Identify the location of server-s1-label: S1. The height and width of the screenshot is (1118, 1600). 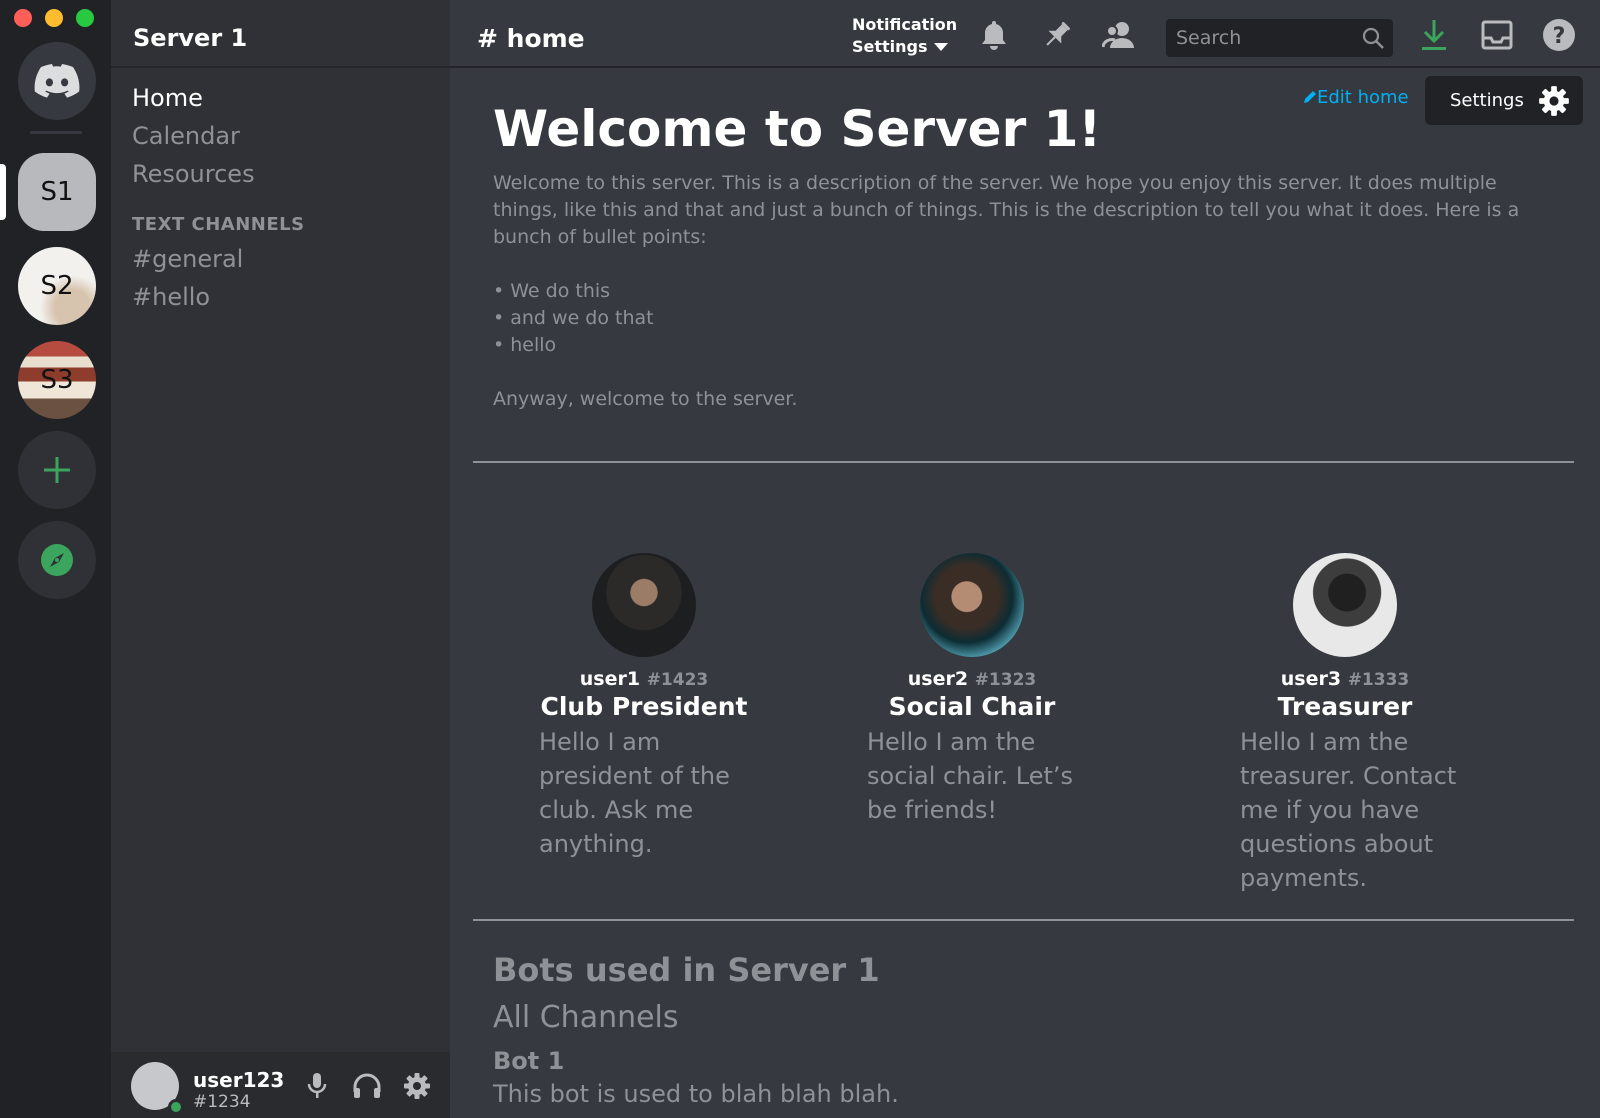
(57, 192).